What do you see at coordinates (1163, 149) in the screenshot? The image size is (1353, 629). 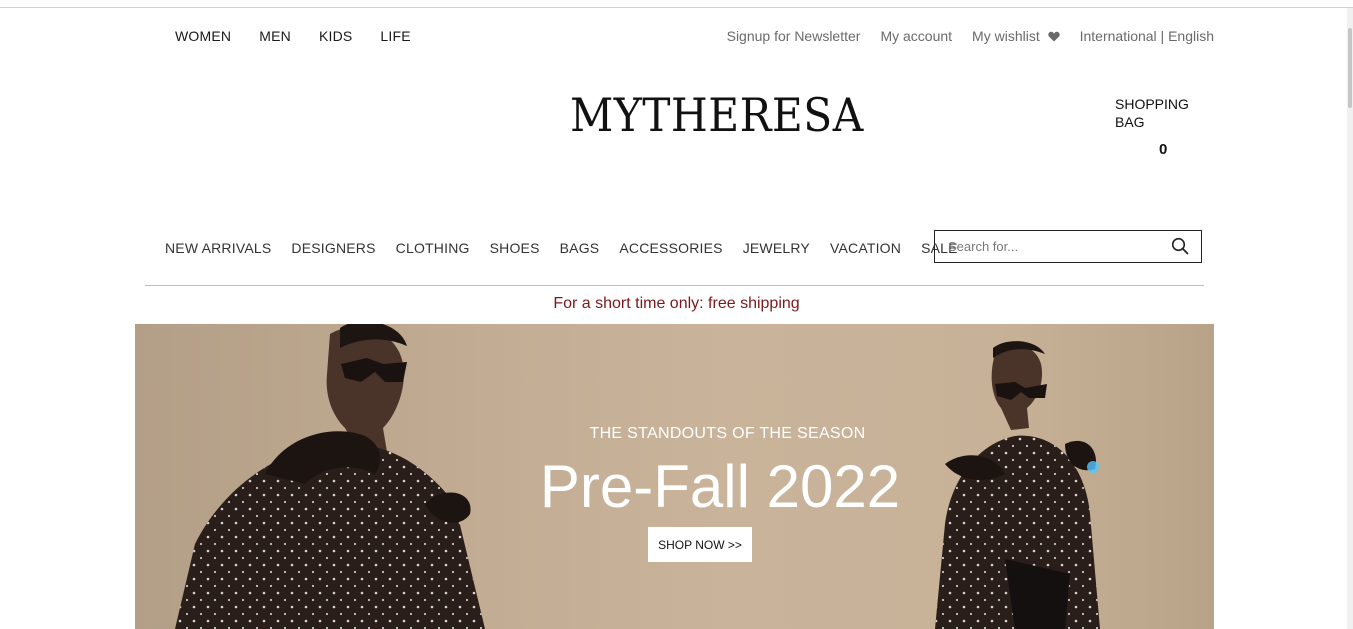 I see `shopping-bag-count: 0` at bounding box center [1163, 149].